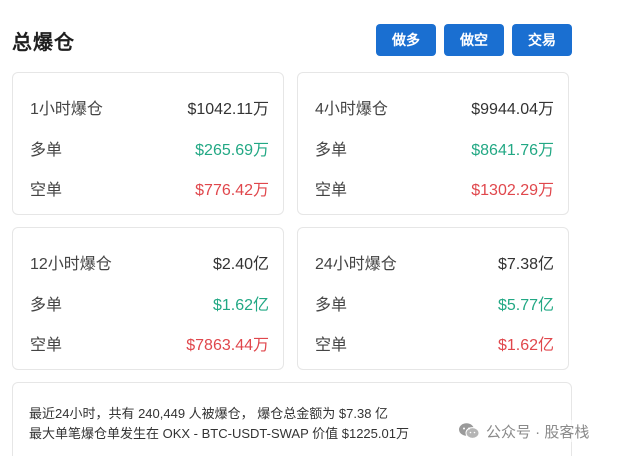  Describe the element at coordinates (240, 264) in the screenshot. I see `total-value: $2.40亿` at that location.